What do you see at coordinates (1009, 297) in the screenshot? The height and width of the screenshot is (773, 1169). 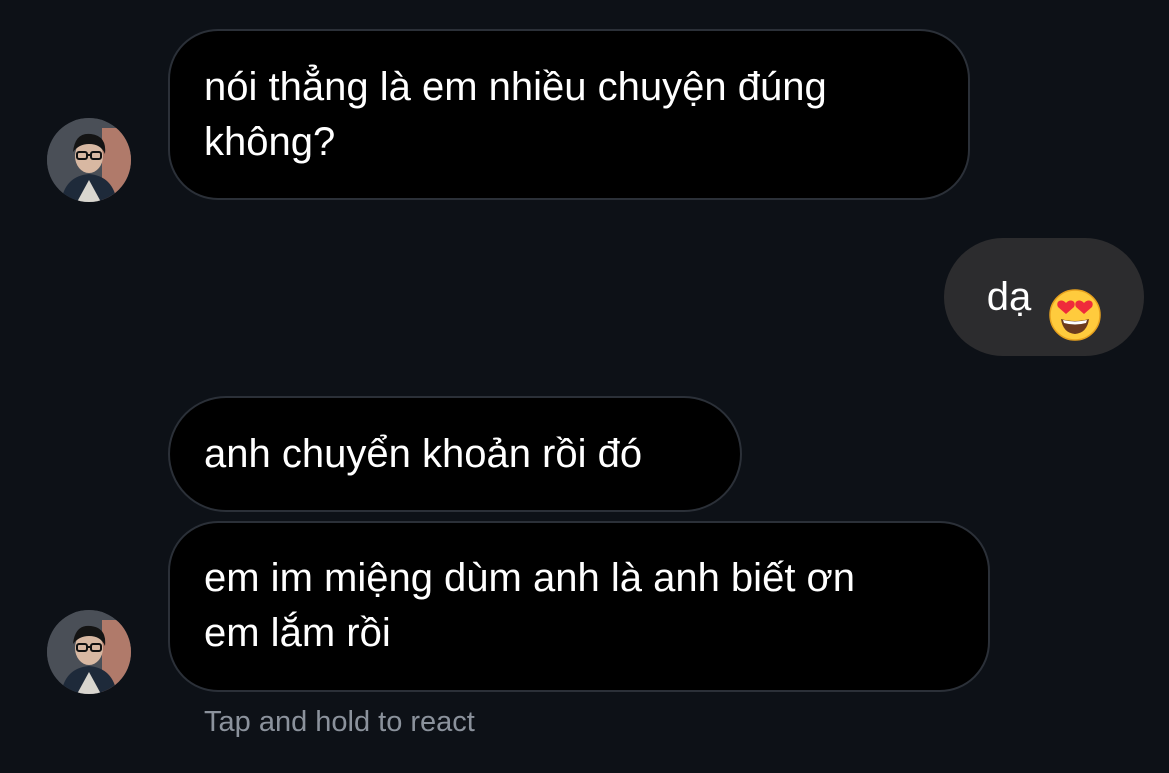 I see `message-text: dạ` at bounding box center [1009, 297].